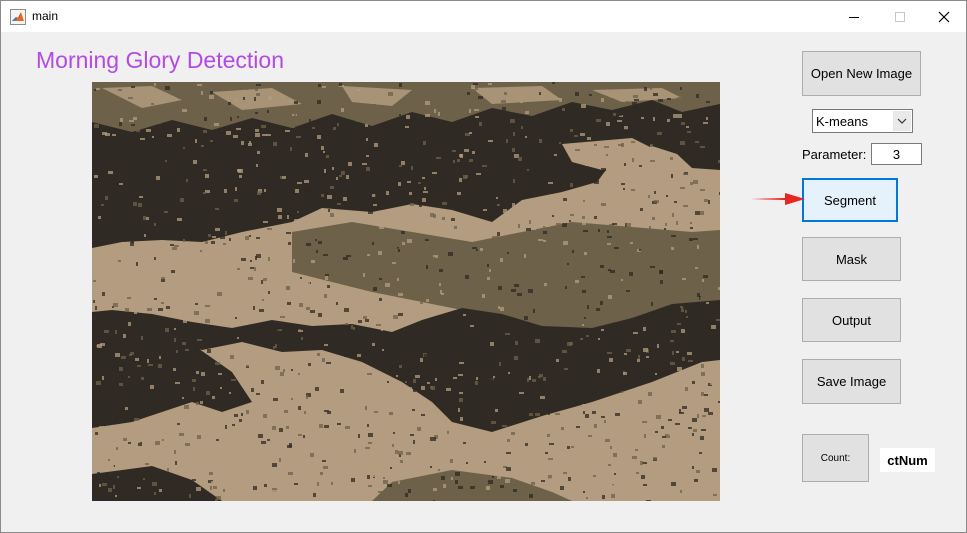 Image resolution: width=967 pixels, height=533 pixels. I want to click on minimize-icon, so click(854, 17).